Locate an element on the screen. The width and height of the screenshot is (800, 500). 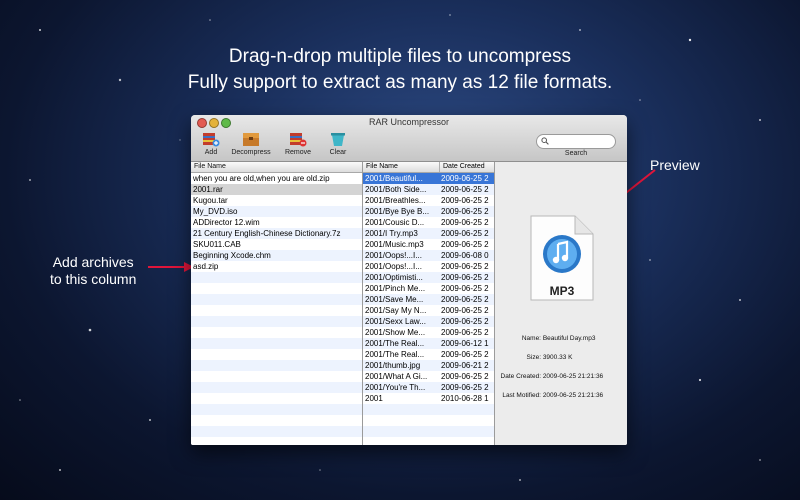
archive-row: Kugou.tar is located at coordinates (276, 200).